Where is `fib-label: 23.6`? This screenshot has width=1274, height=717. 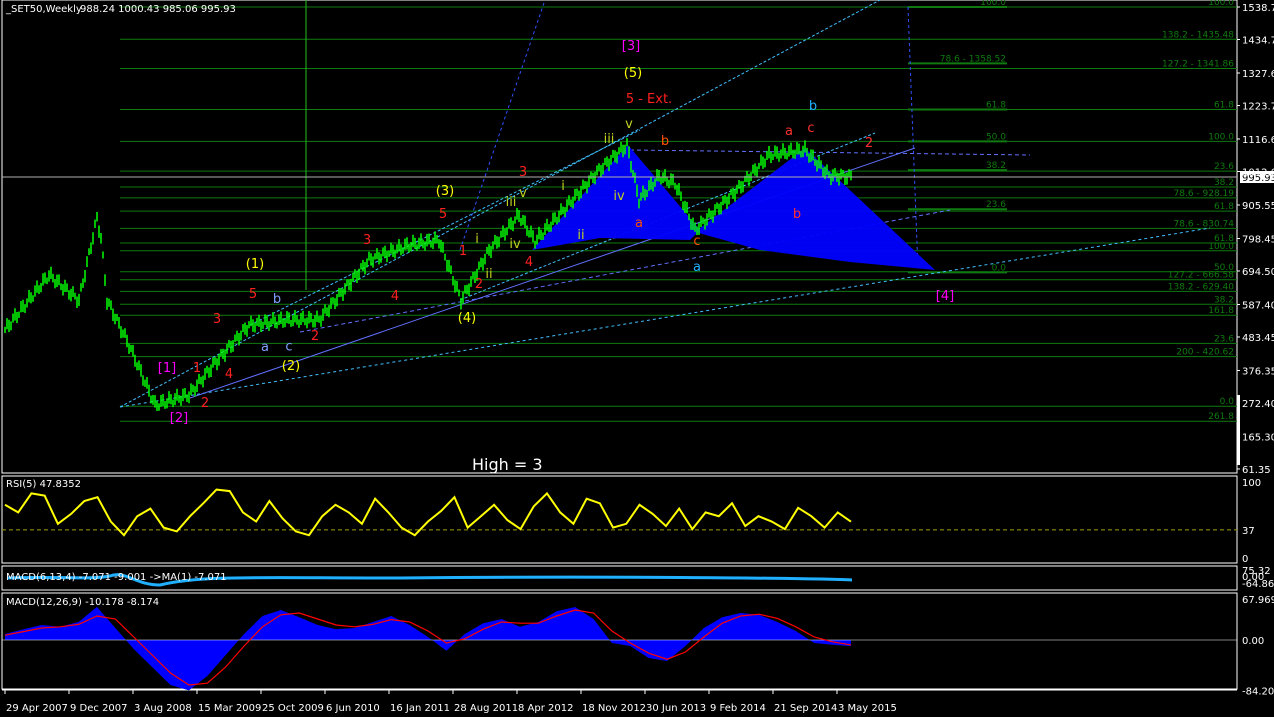 fib-label: 23.6 is located at coordinates (1224, 339).